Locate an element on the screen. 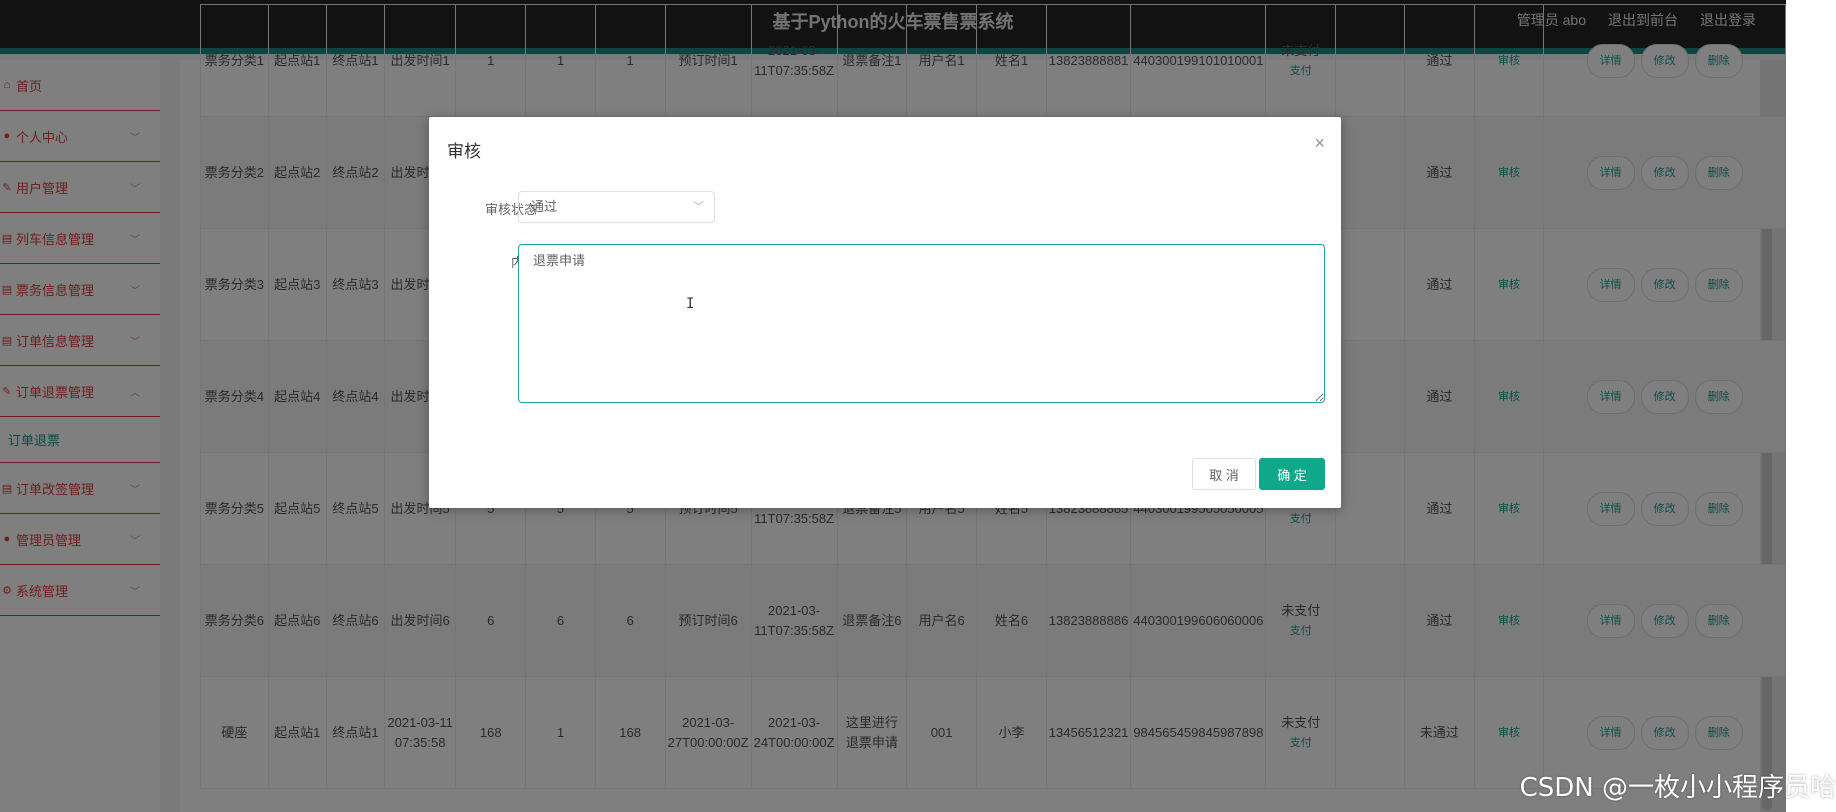 The height and width of the screenshot is (812, 1836). confirm-button: 确 定 is located at coordinates (1292, 474).